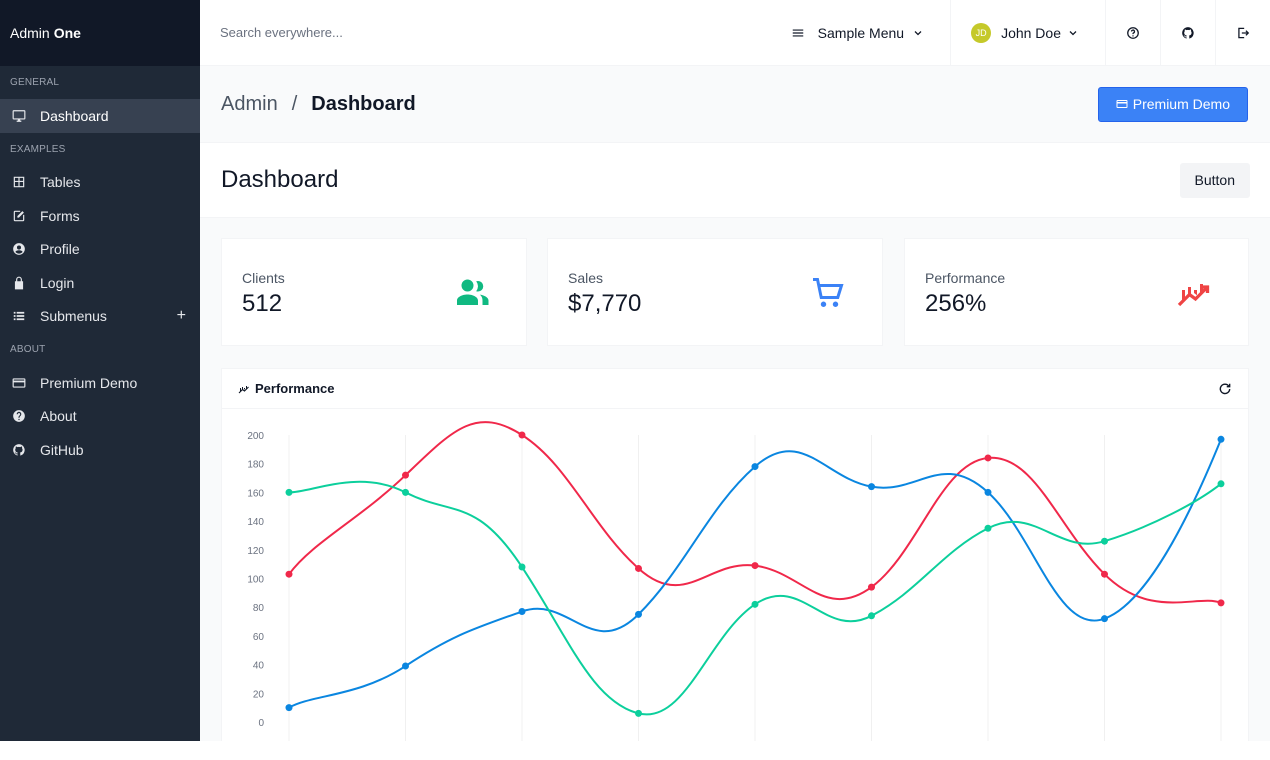  What do you see at coordinates (370, 32) in the screenshot?
I see `search-input` at bounding box center [370, 32].